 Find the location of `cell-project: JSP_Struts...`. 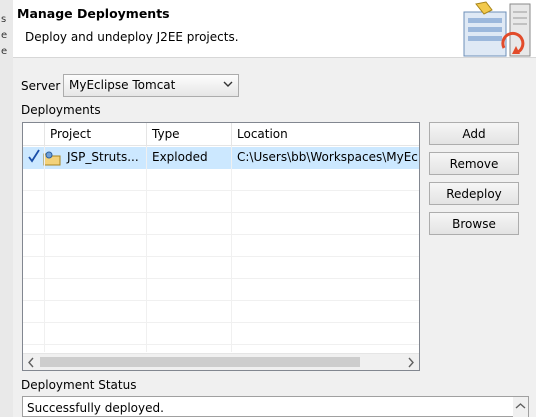

cell-project: JSP_Struts... is located at coordinates (103, 157).